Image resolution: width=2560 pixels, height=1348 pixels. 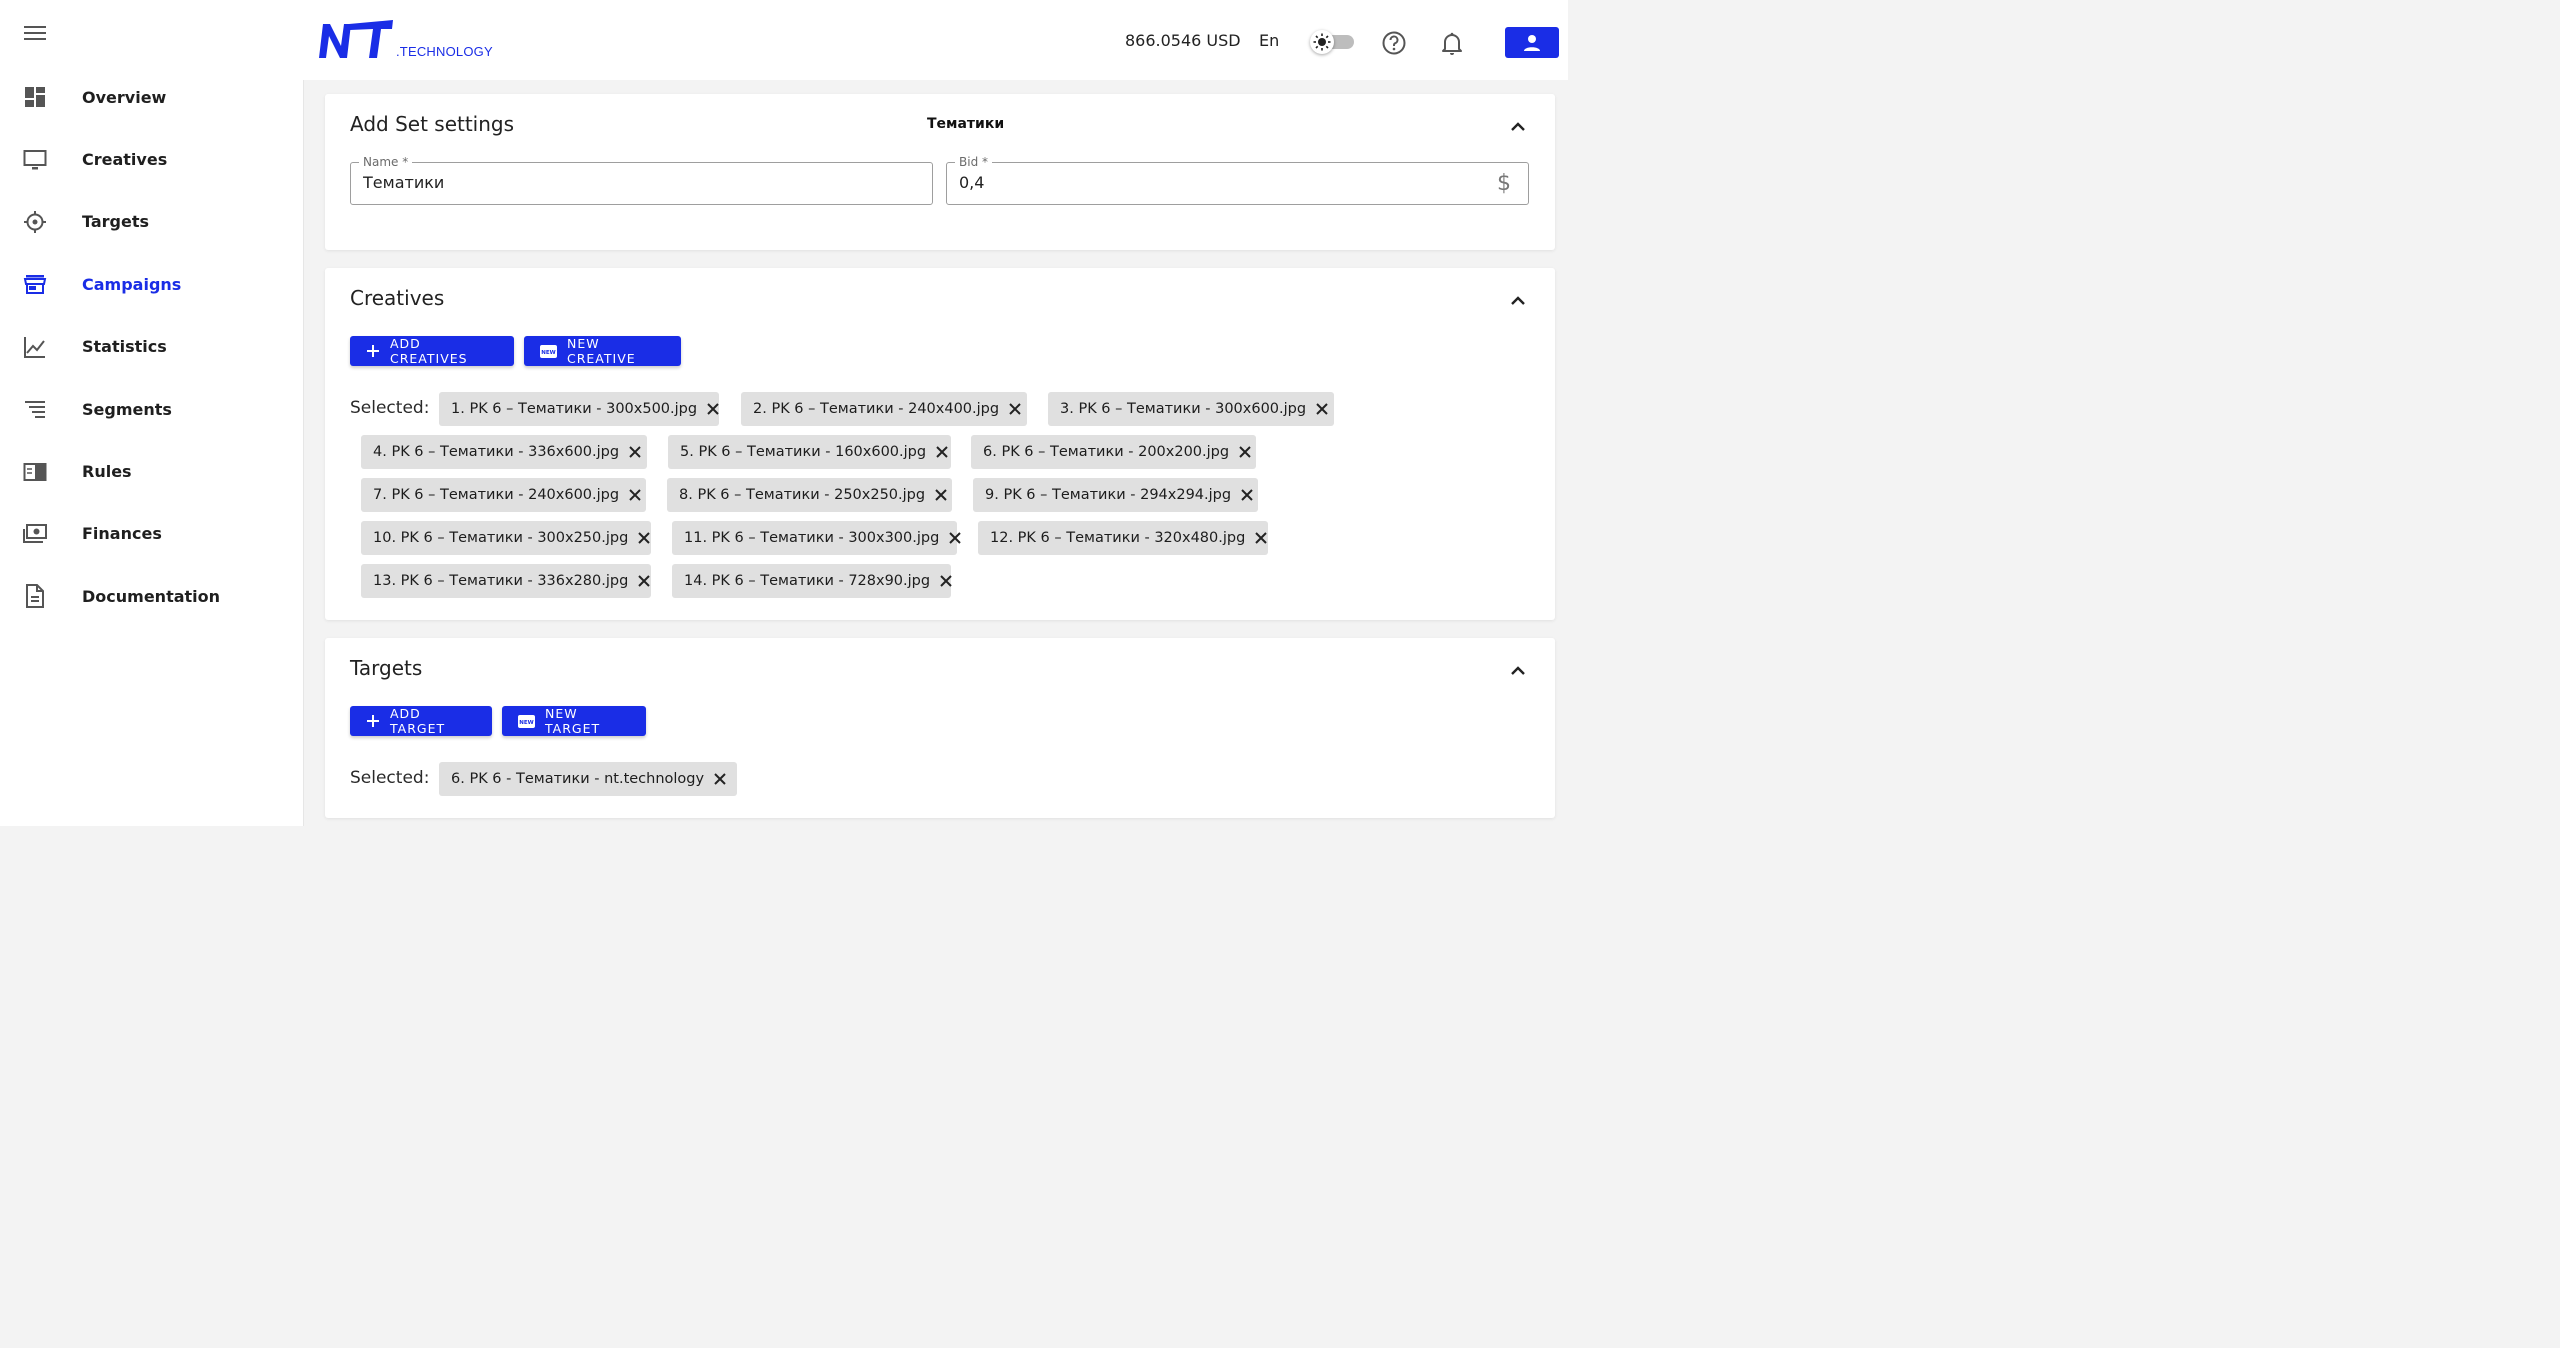 I want to click on sidebar-item-label: Finances, so click(x=122, y=534).